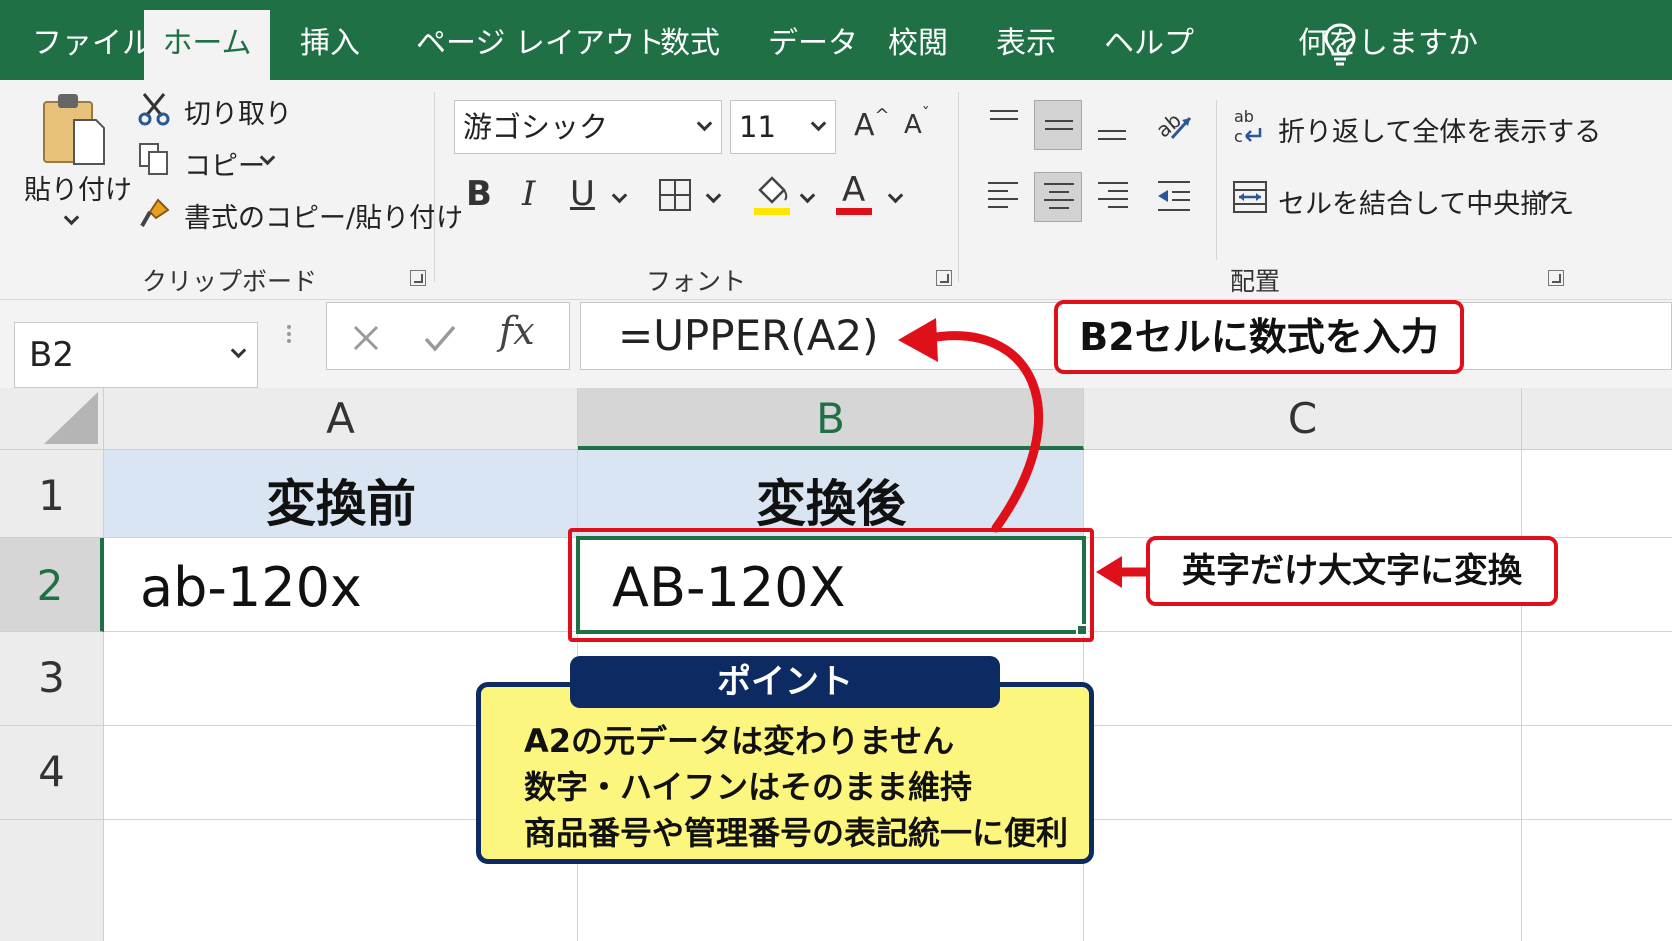 Image resolution: width=1672 pixels, height=941 pixels. Describe the element at coordinates (418, 278) in the screenshot. I see `clipboard-dialog-launcher-icon` at that location.